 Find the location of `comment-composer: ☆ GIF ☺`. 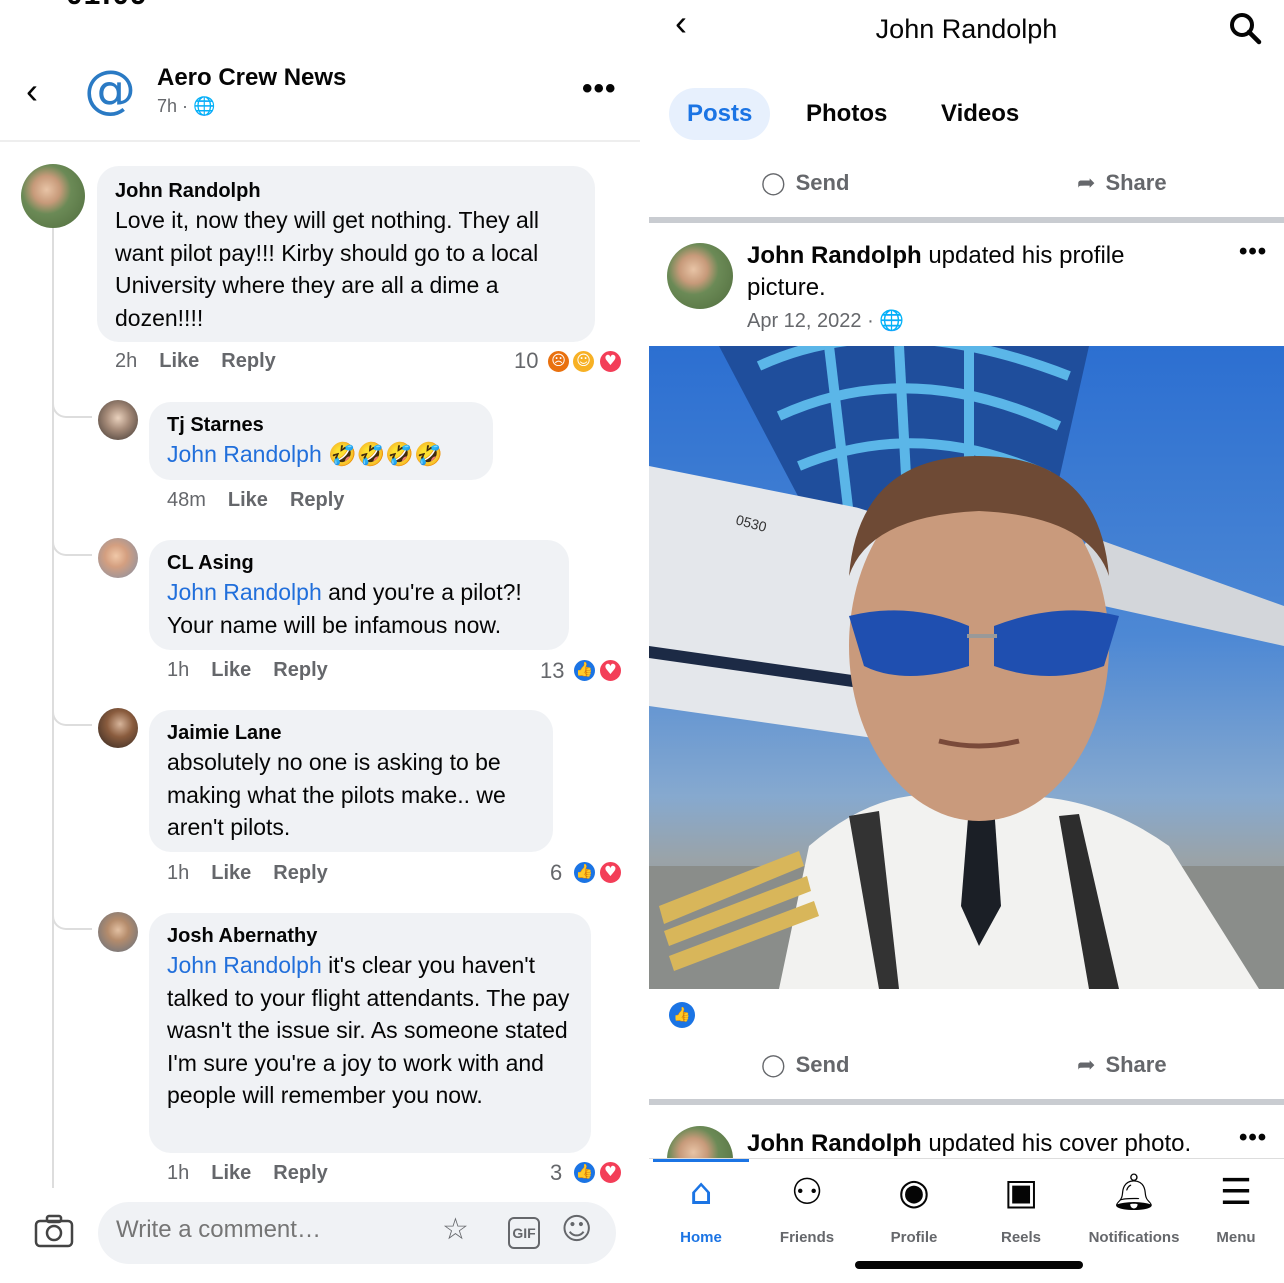

comment-composer: ☆ GIF ☺ is located at coordinates (320, 1236).